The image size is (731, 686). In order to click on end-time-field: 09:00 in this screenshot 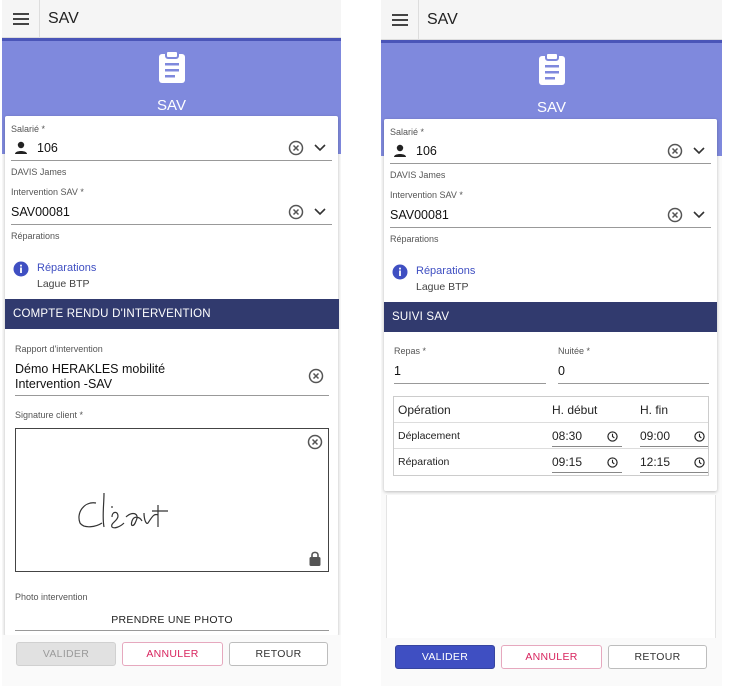, I will do `click(674, 436)`.